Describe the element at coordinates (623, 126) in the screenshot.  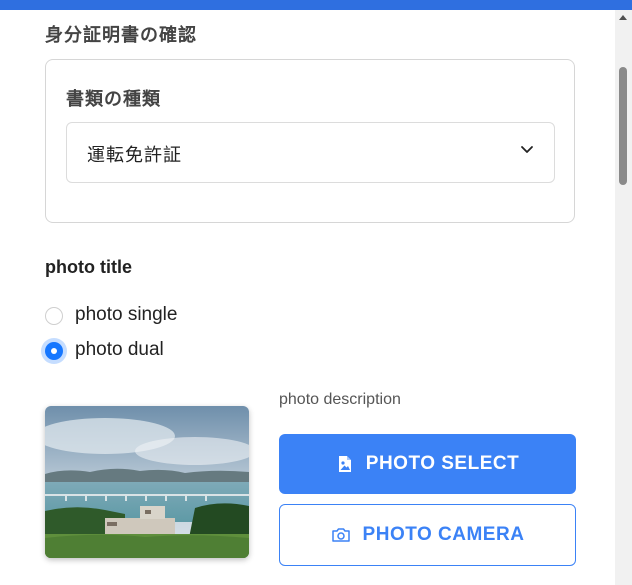
I see `scrollbar-thumb` at that location.